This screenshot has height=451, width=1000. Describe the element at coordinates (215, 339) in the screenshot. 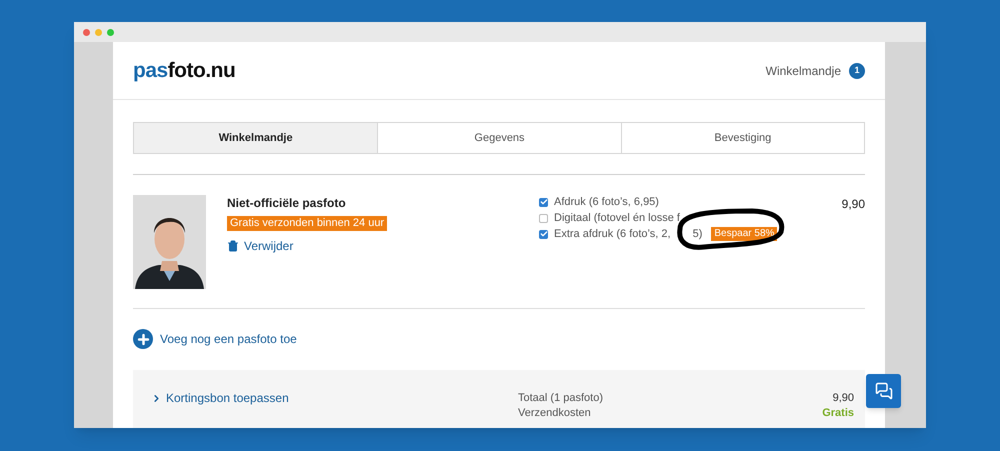

I see `add-photo-button: Voeg nog een pasfoto toe` at that location.